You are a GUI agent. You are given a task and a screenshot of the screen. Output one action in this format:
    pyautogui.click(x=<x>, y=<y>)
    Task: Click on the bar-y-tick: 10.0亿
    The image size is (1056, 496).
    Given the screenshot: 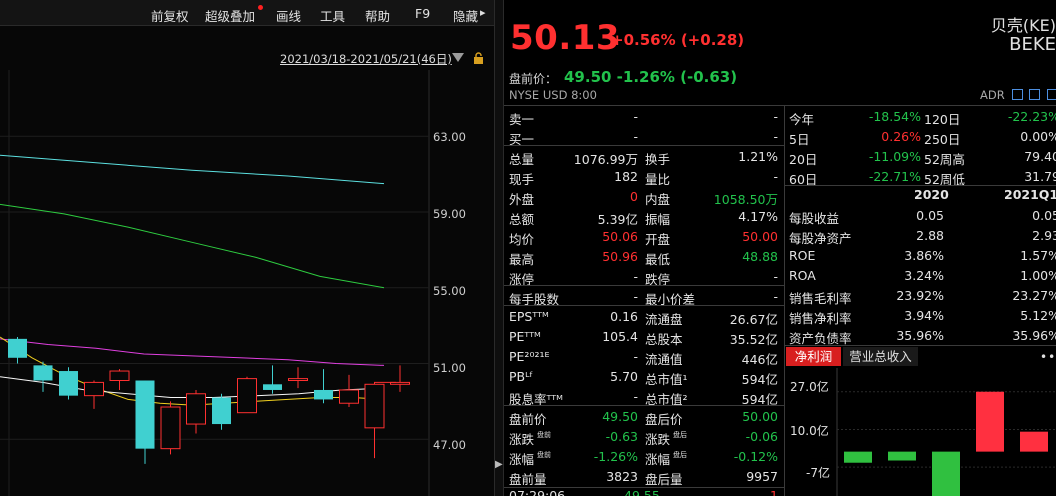 What is the action you would take?
    pyautogui.click(x=809, y=431)
    